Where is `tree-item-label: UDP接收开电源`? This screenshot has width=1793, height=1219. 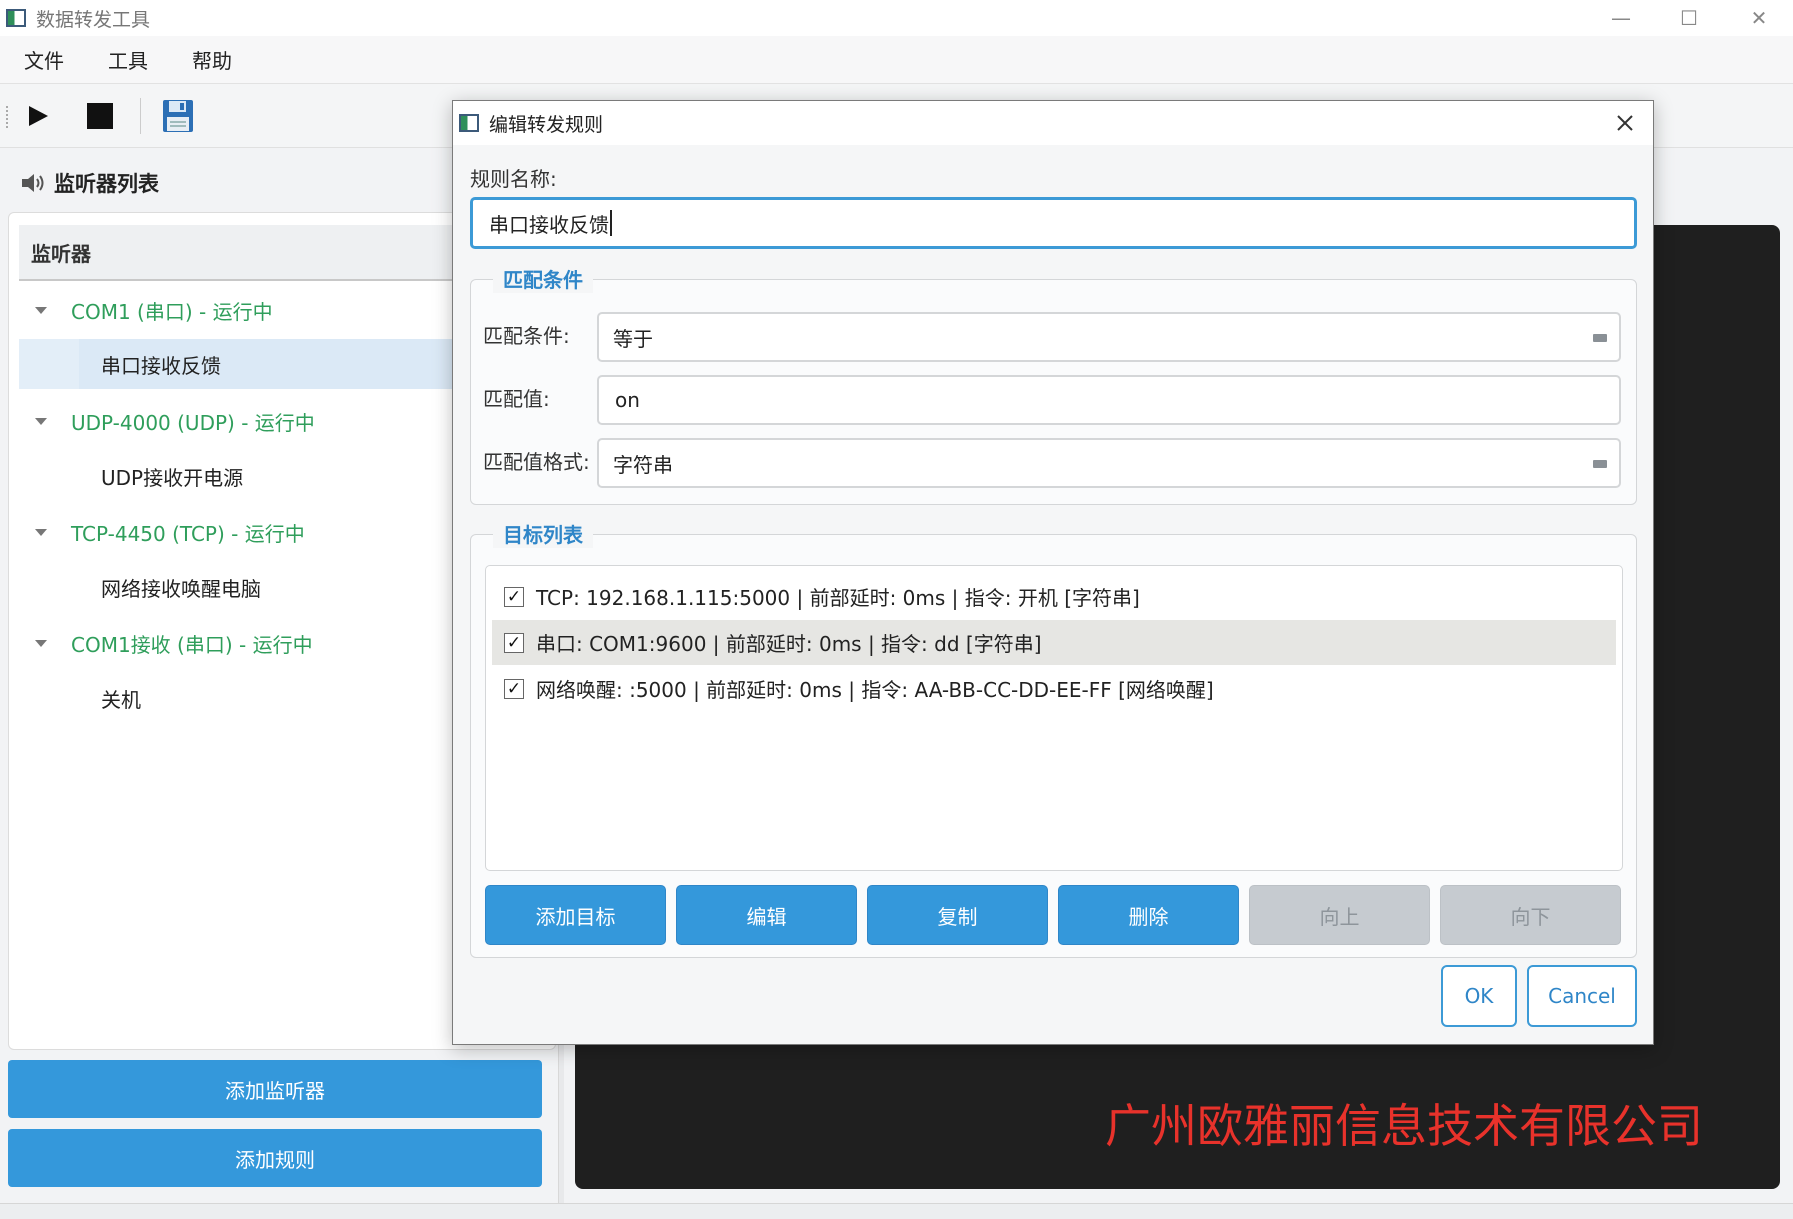
tree-item-label: UDP接收开电源 is located at coordinates (172, 477).